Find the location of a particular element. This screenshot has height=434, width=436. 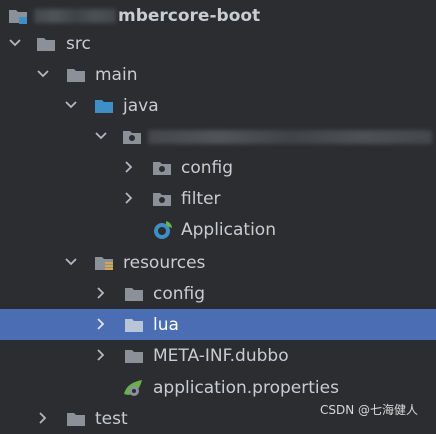

src-label: src is located at coordinates (78, 43).